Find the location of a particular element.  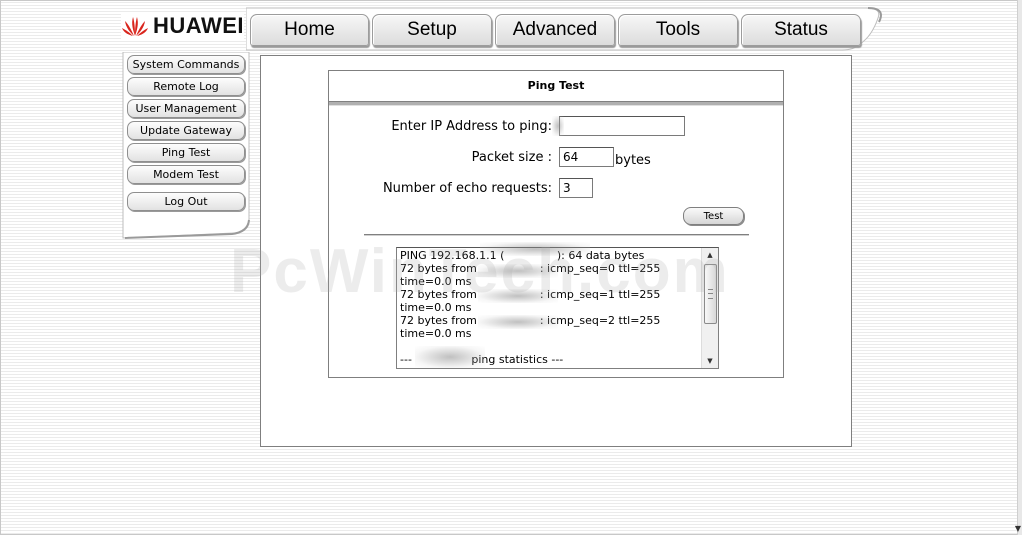

test-button: Test is located at coordinates (713, 216).